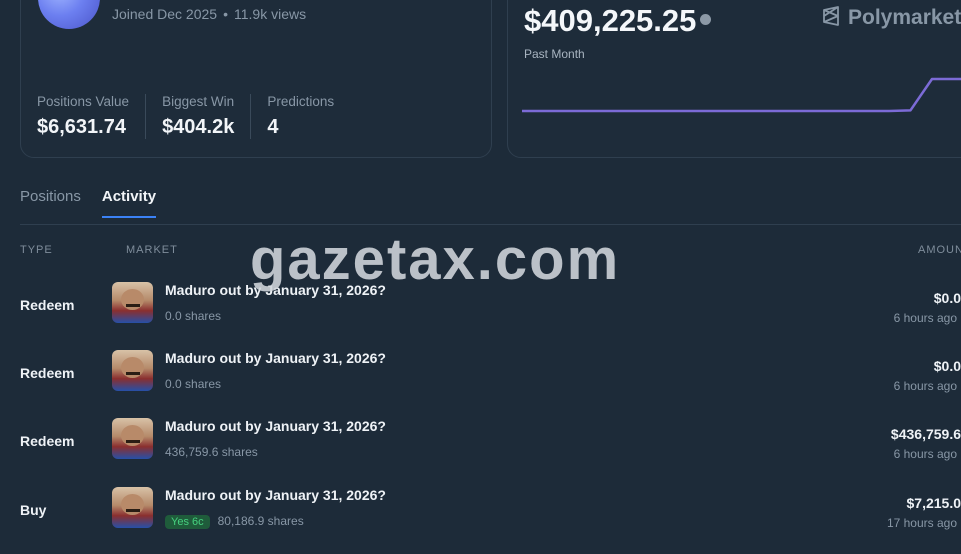  I want to click on stat-value: 4, so click(300, 127).